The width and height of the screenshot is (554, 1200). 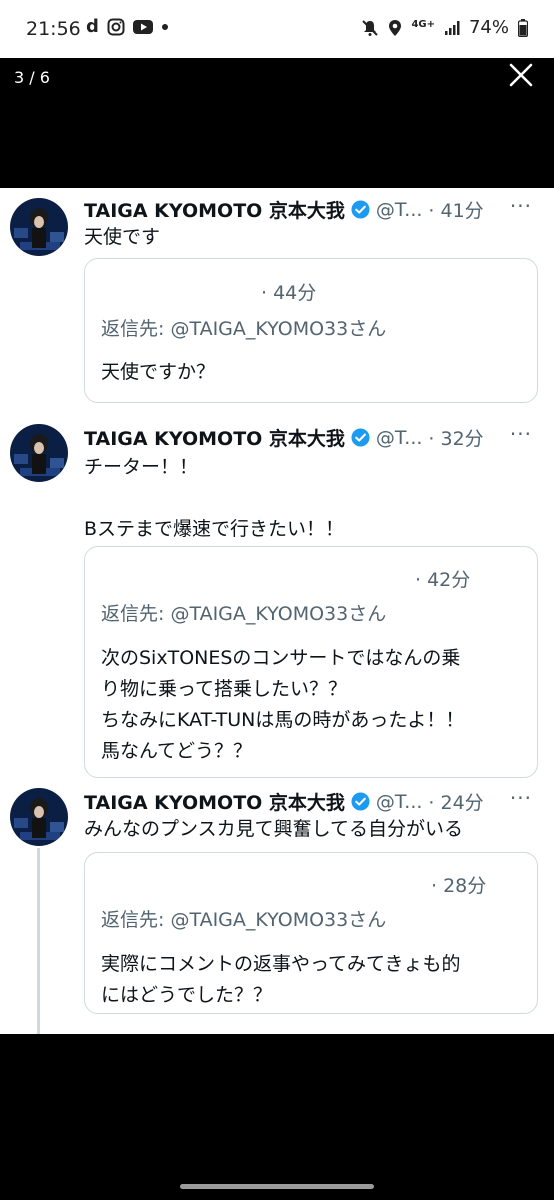 I want to click on thread-line, so click(x=38, y=941).